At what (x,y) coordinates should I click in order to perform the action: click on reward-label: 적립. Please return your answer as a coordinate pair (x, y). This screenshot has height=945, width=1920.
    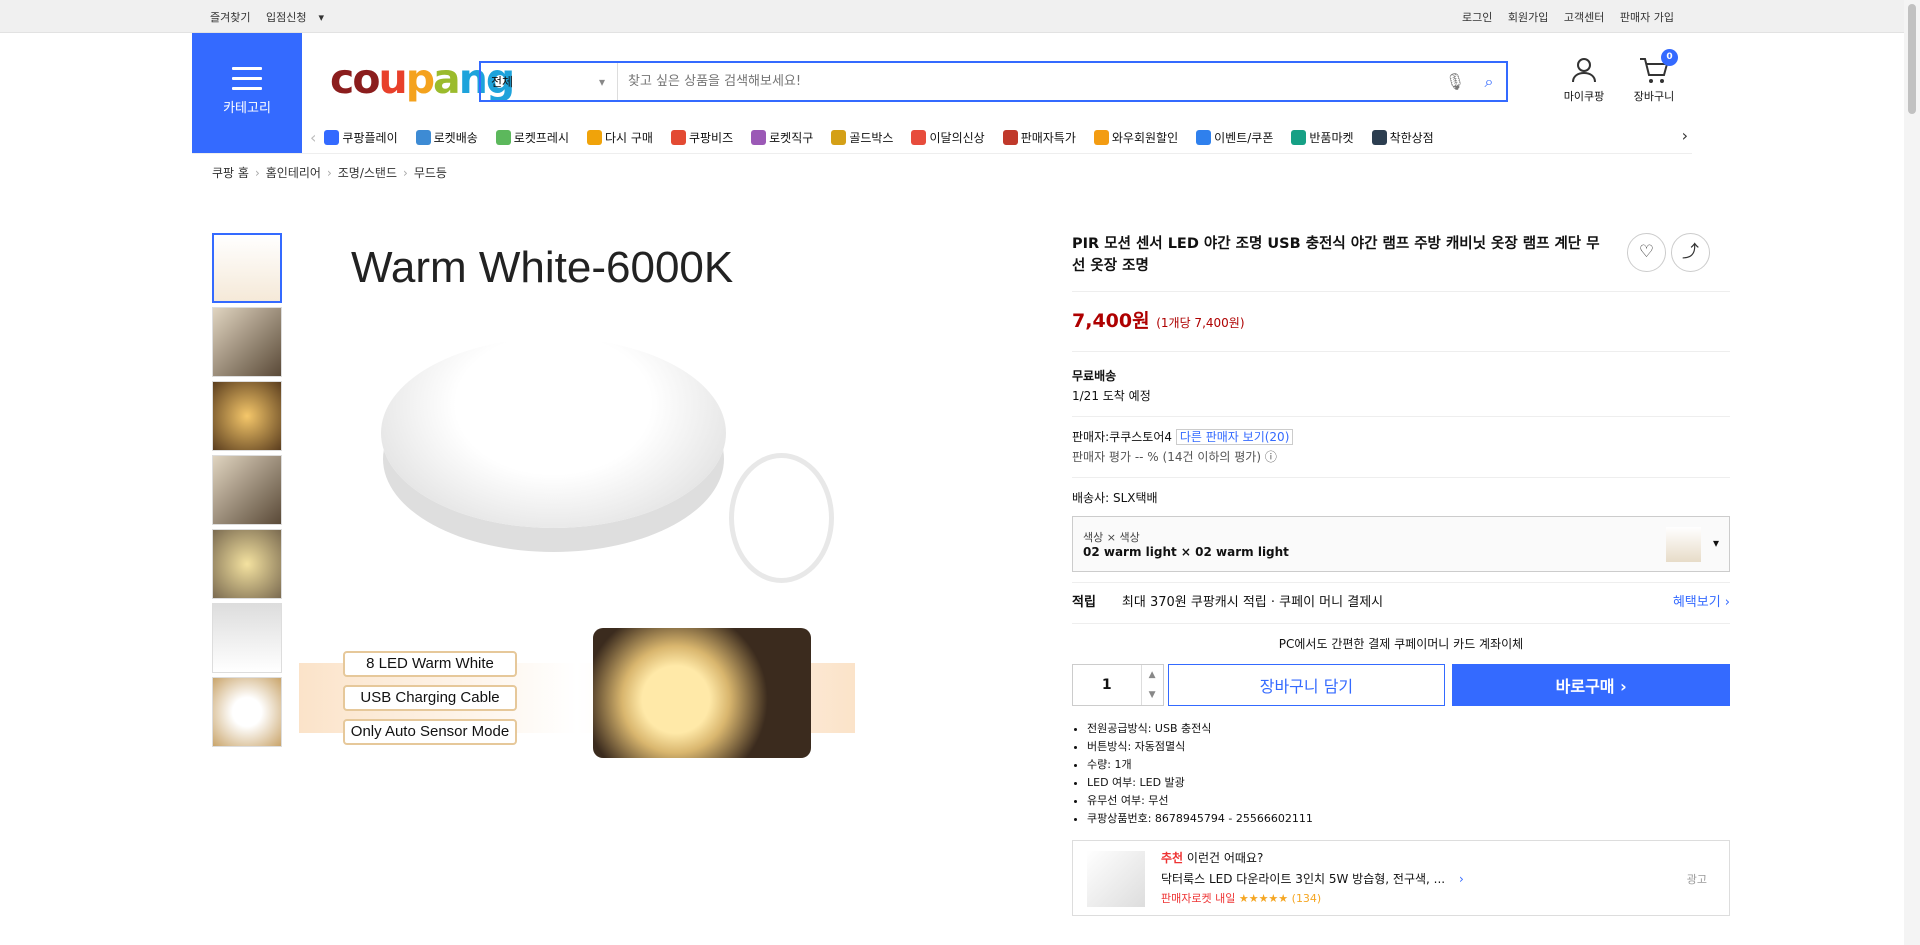
    Looking at the image, I should click on (1084, 602).